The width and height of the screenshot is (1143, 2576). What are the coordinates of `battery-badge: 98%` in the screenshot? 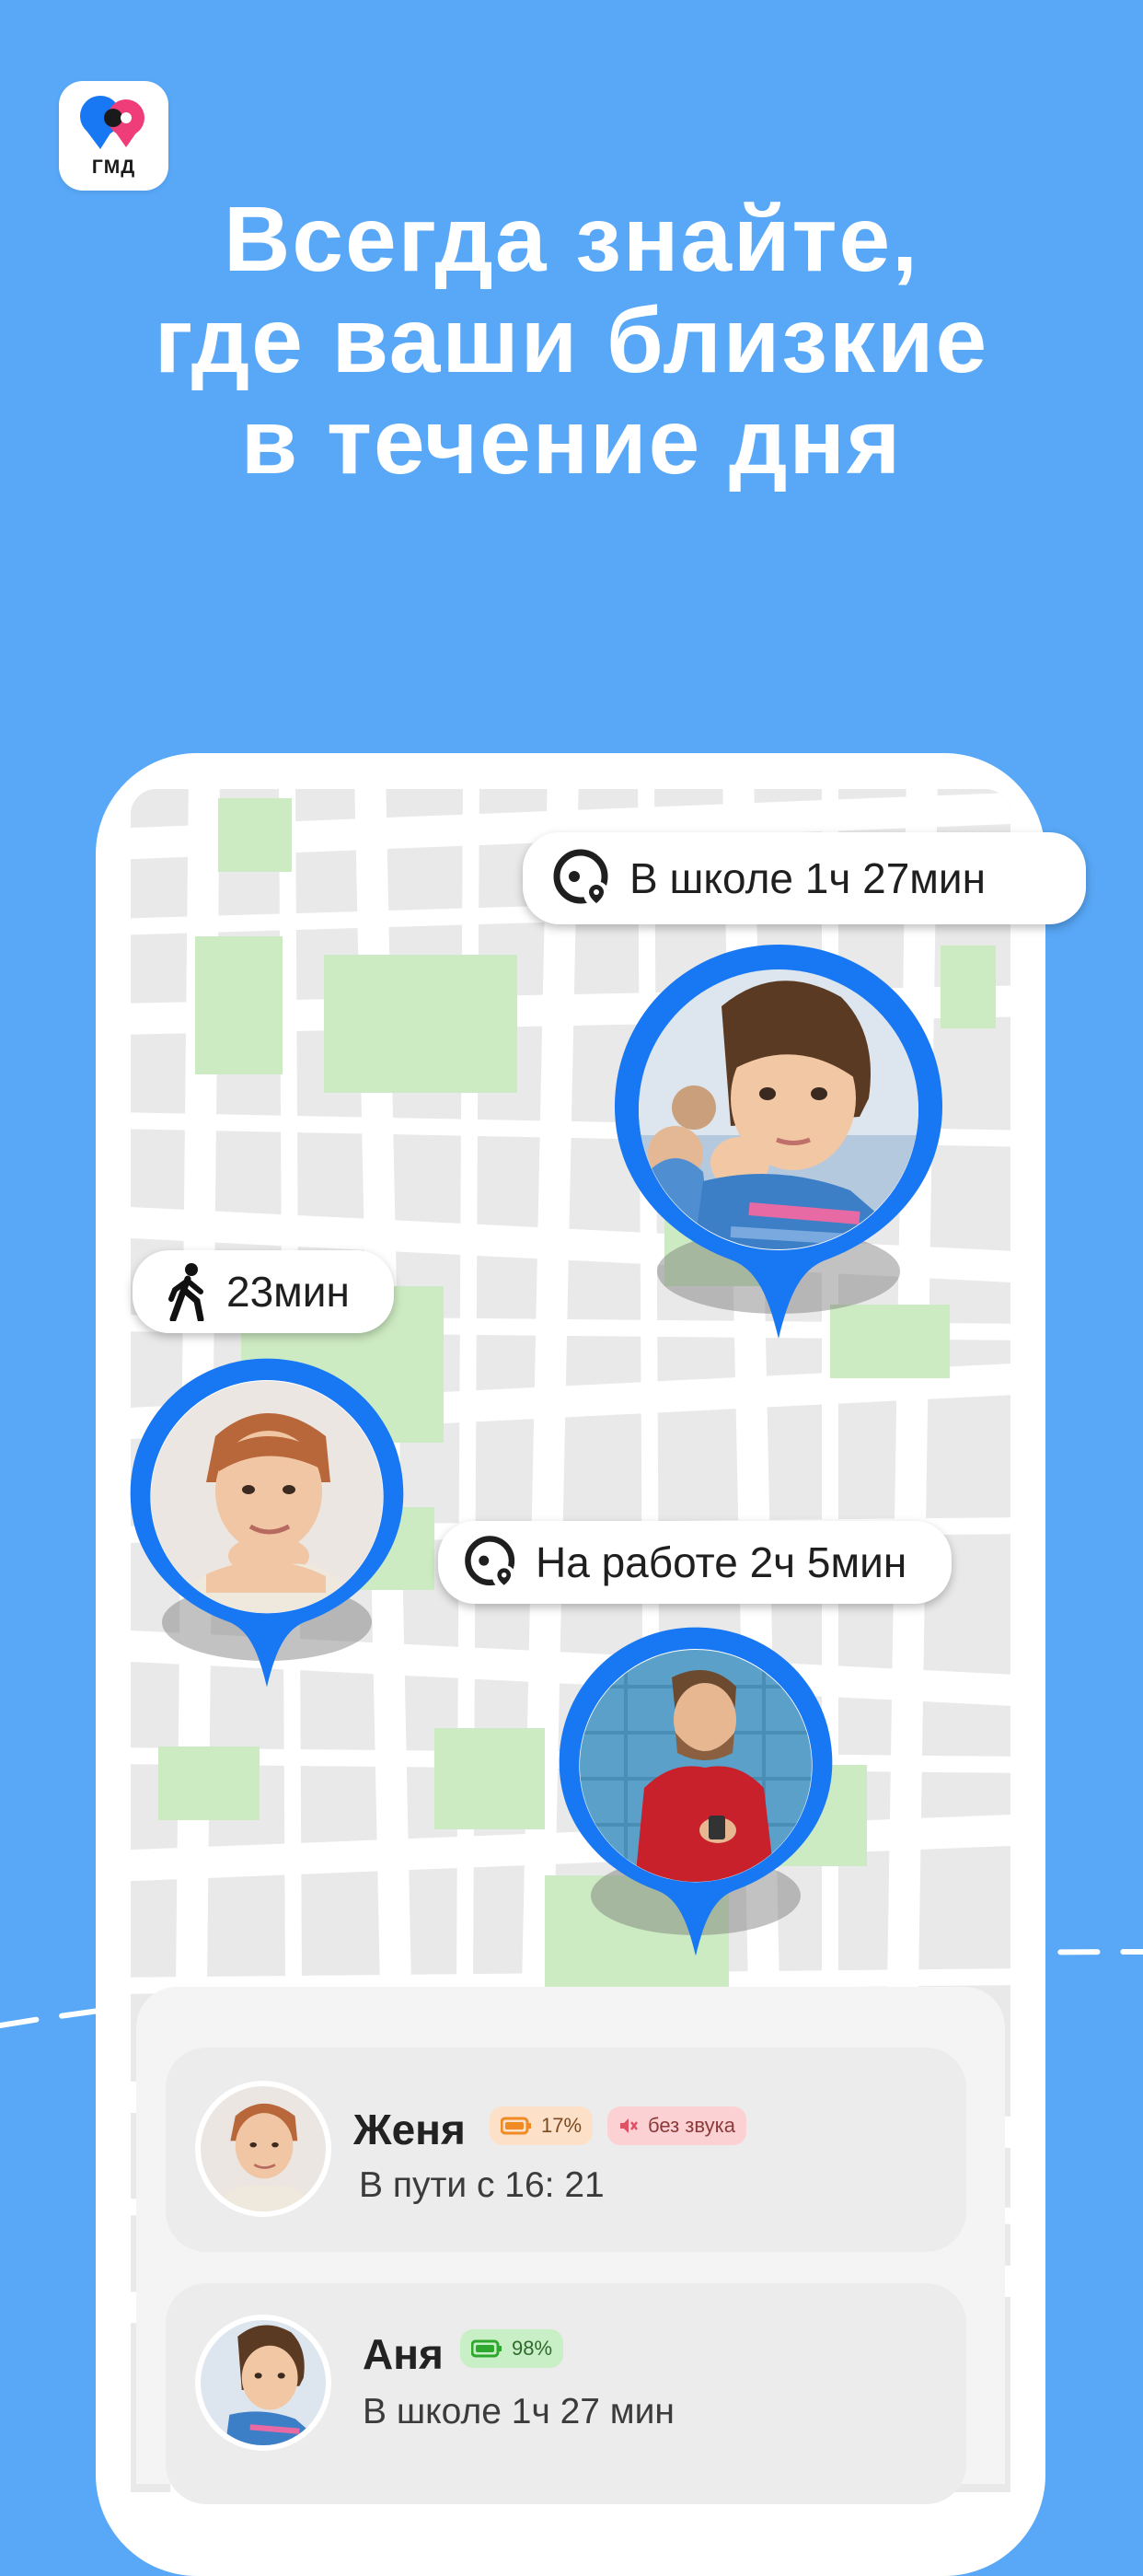 It's located at (512, 2348).